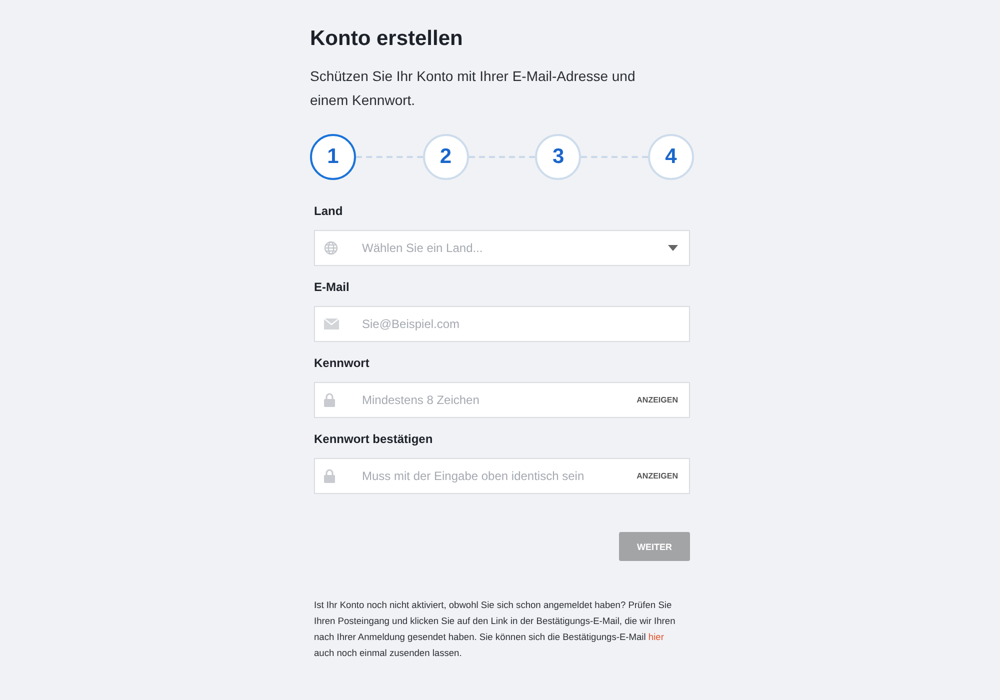  I want to click on page-subtitle: Schützen Sie Ihr Konto mit Ihrer E-Mail-Adresse und einem Kennwort., so click(473, 88).